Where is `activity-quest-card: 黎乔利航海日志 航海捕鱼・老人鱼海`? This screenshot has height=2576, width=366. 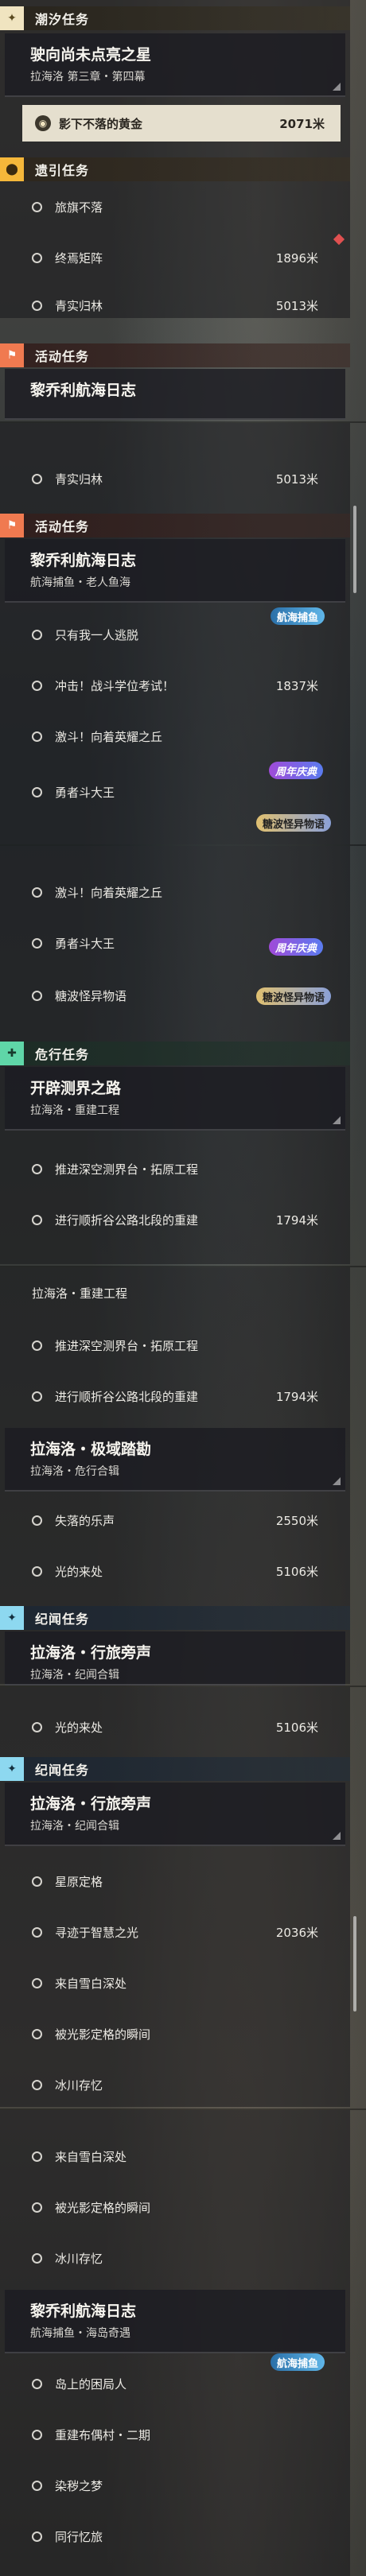
activity-quest-card: 黎乔利航海日志 航海捕鱼・老人鱼海 is located at coordinates (175, 571).